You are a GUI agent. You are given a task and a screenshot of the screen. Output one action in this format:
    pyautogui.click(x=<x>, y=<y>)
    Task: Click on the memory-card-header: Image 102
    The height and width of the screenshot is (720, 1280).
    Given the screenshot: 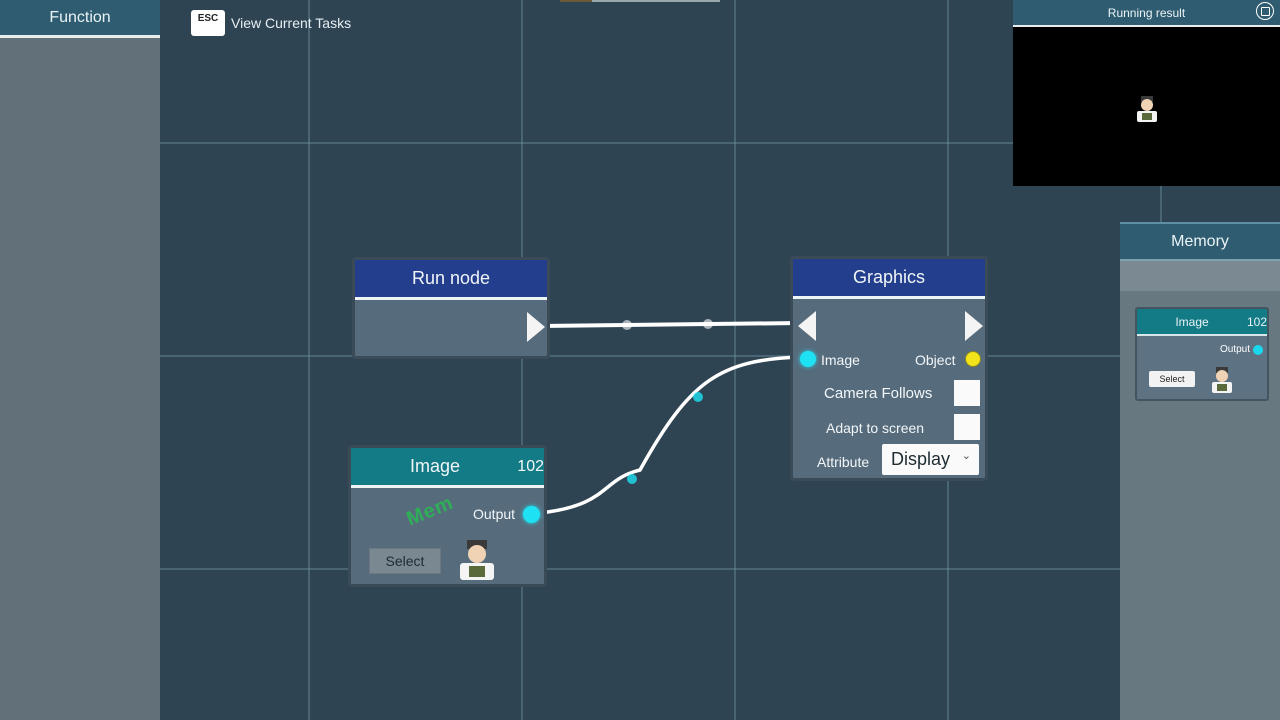 What is the action you would take?
    pyautogui.click(x=1202, y=322)
    